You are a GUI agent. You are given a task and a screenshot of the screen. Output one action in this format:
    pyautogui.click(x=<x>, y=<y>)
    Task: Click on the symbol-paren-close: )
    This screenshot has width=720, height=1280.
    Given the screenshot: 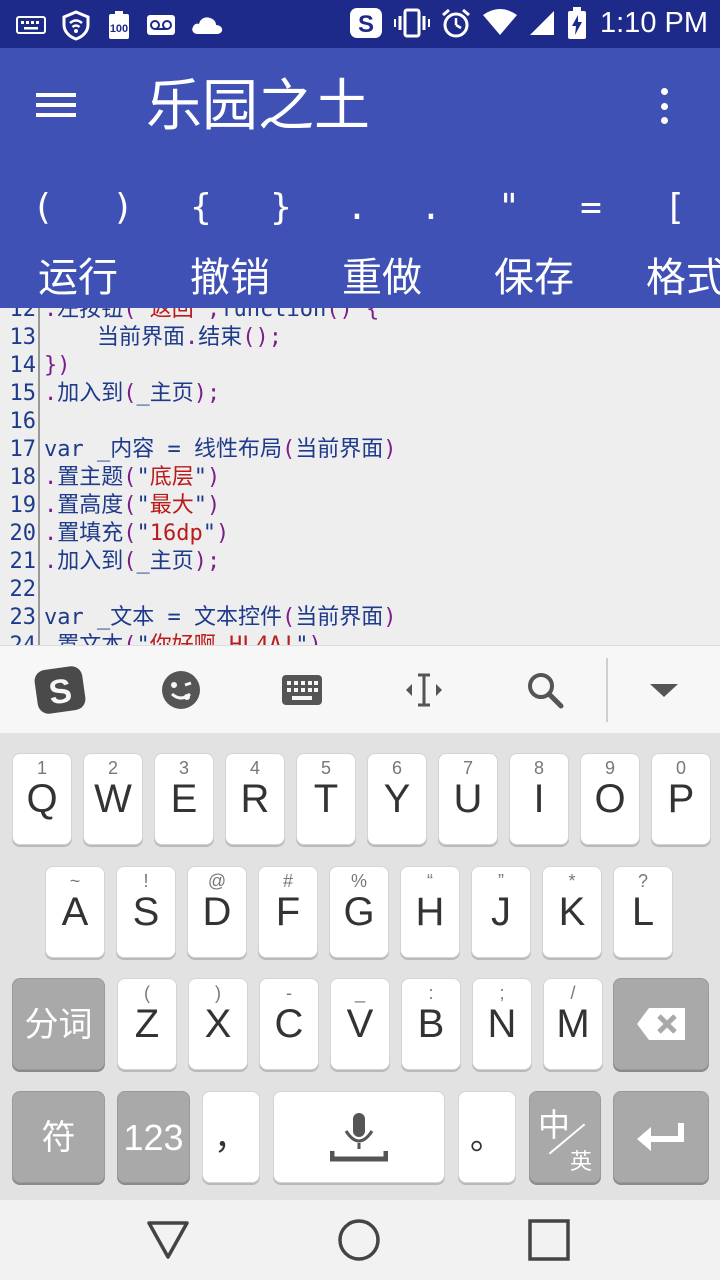 What is the action you would take?
    pyautogui.click(x=123, y=208)
    